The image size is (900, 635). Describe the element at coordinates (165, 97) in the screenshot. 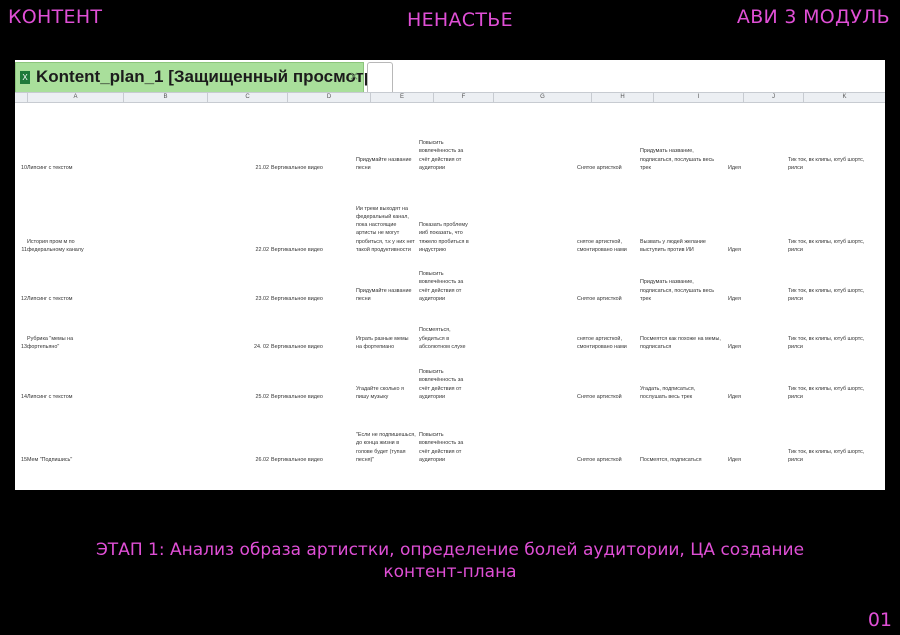

I see `column-header-b: B` at that location.